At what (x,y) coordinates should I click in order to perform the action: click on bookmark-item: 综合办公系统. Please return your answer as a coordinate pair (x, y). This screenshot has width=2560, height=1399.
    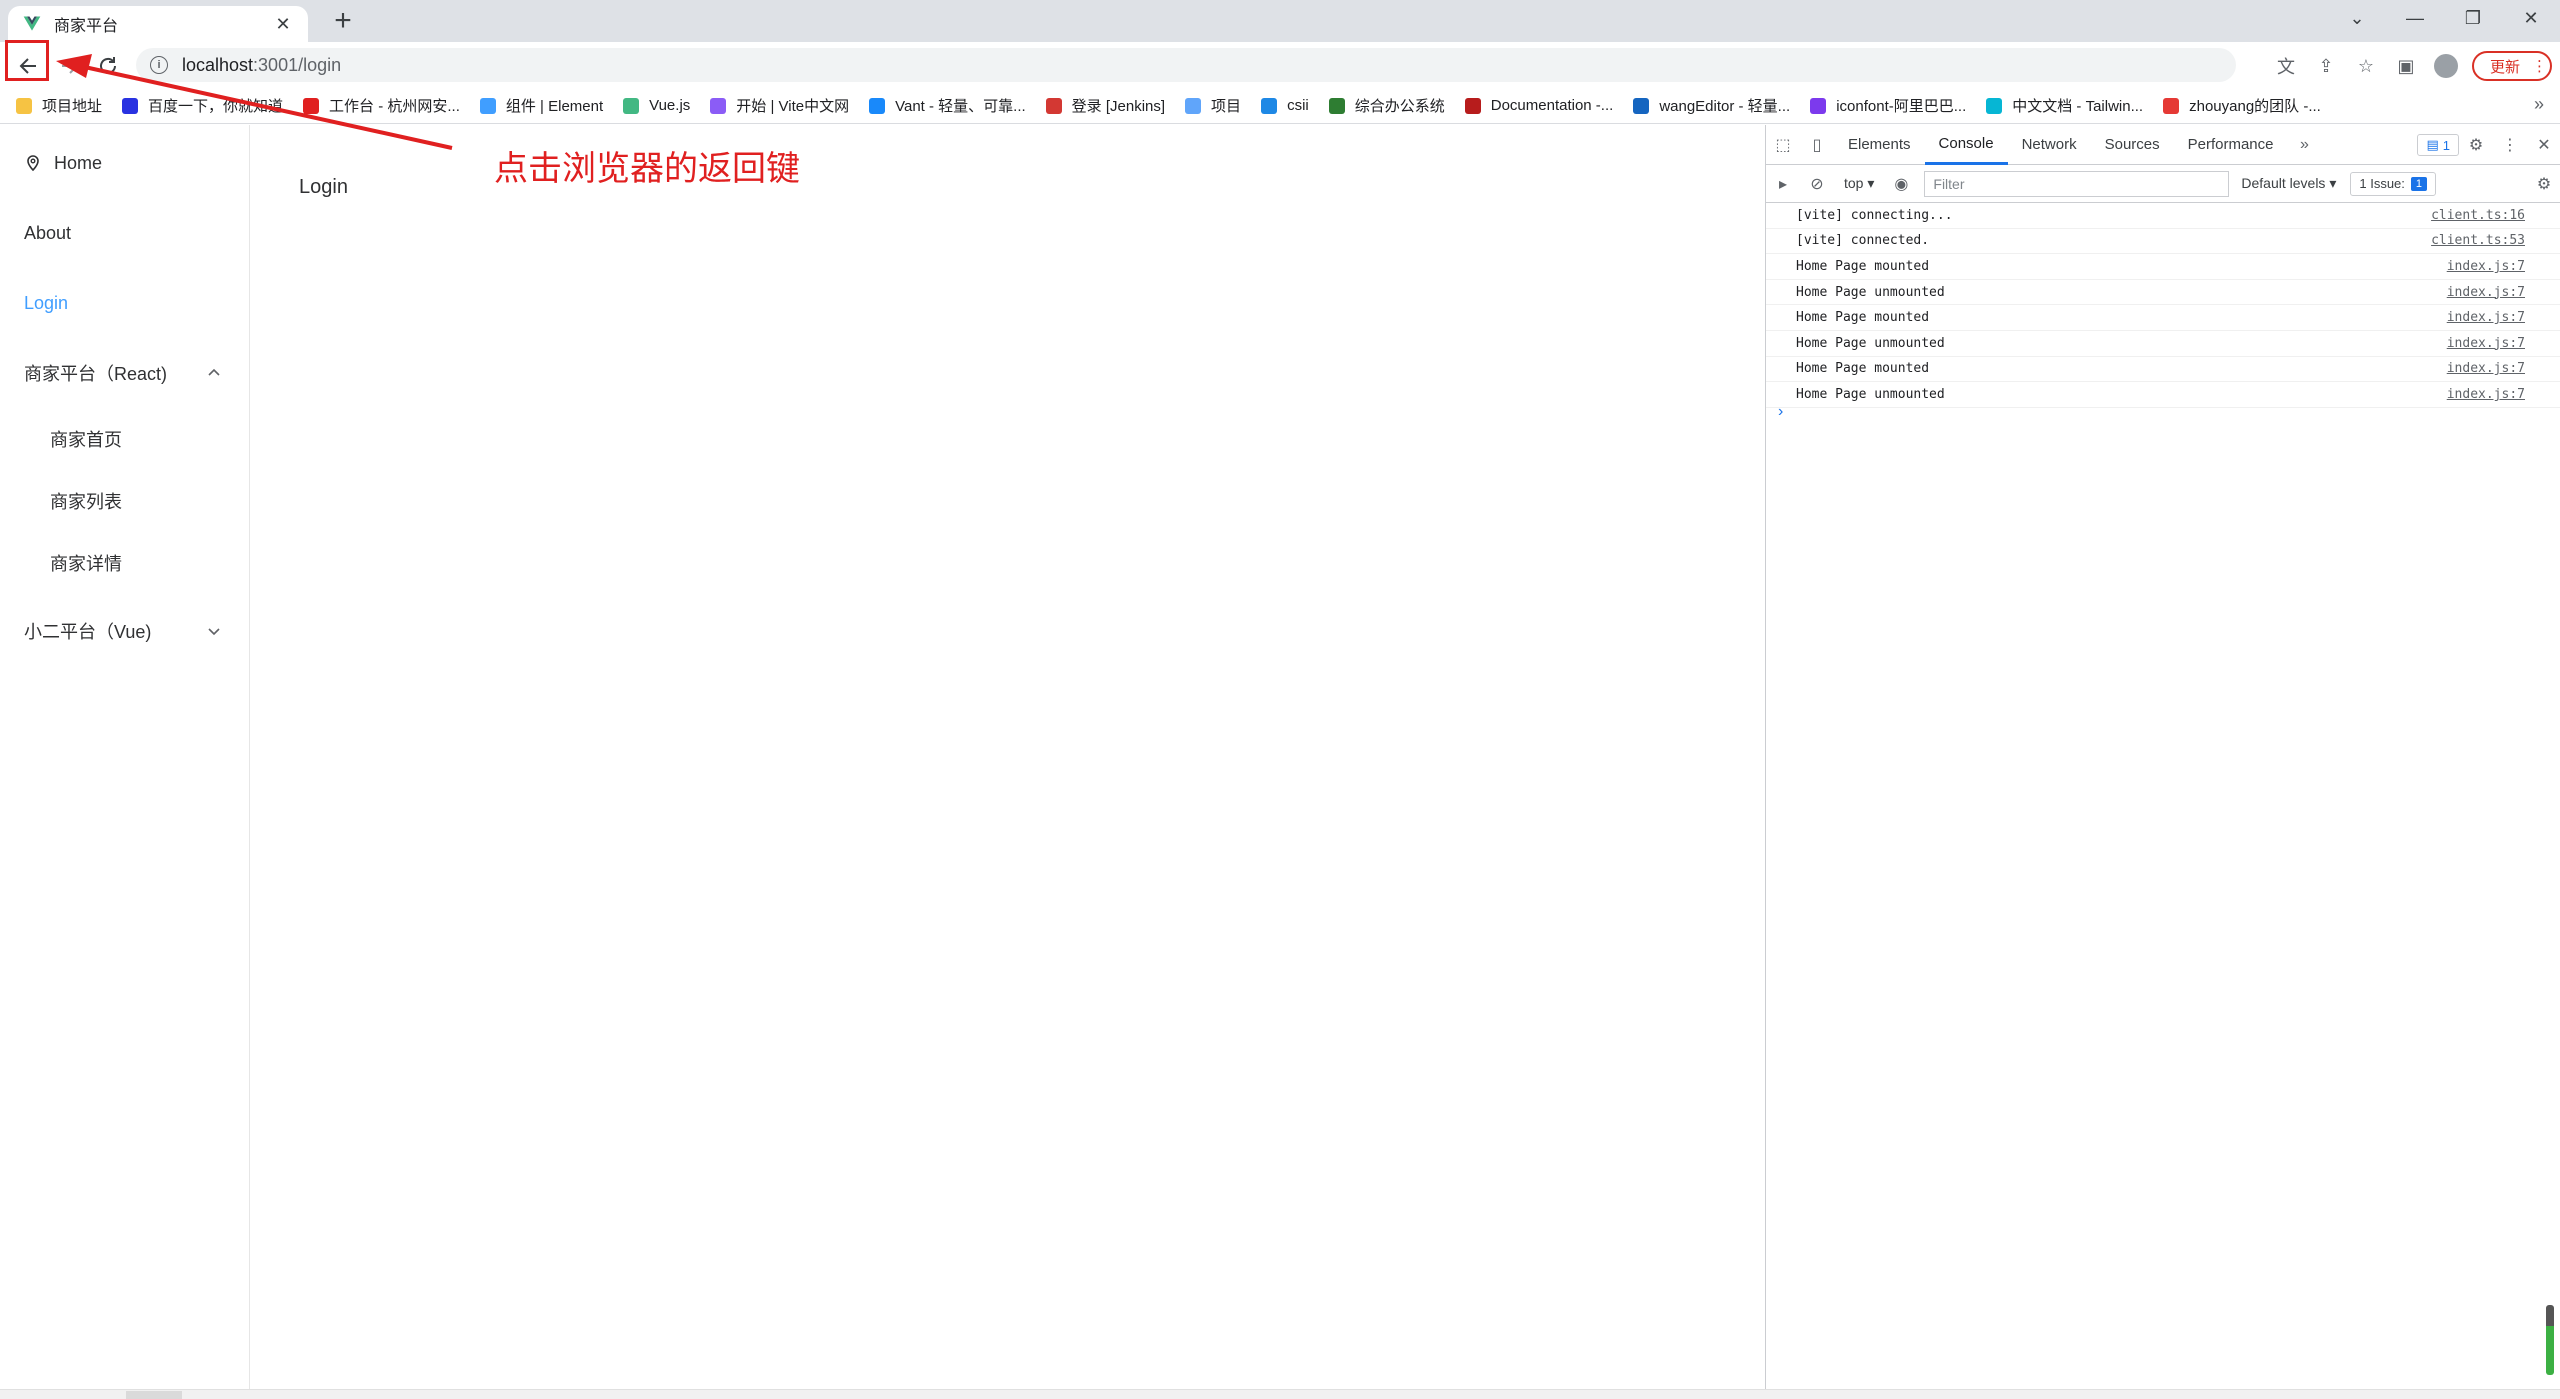
    Looking at the image, I should click on (1386, 105).